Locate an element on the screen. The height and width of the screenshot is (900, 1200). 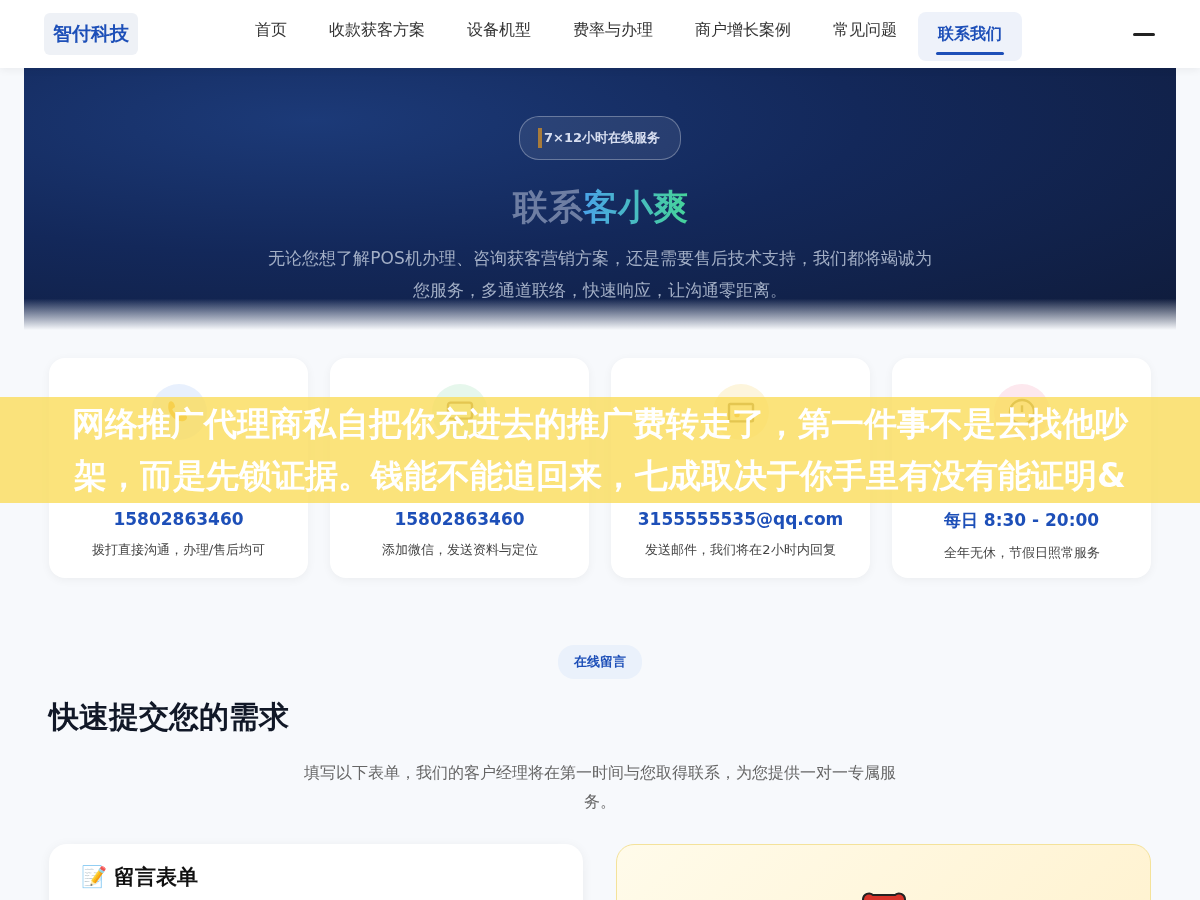
hero-description: 无论您想了解POS机办理、咨询获客营销方案，还是需要售后技术支持，我们都将竭诚为您服务，多通道联络，快速响应，让沟通零距离。 is located at coordinates (600, 274).